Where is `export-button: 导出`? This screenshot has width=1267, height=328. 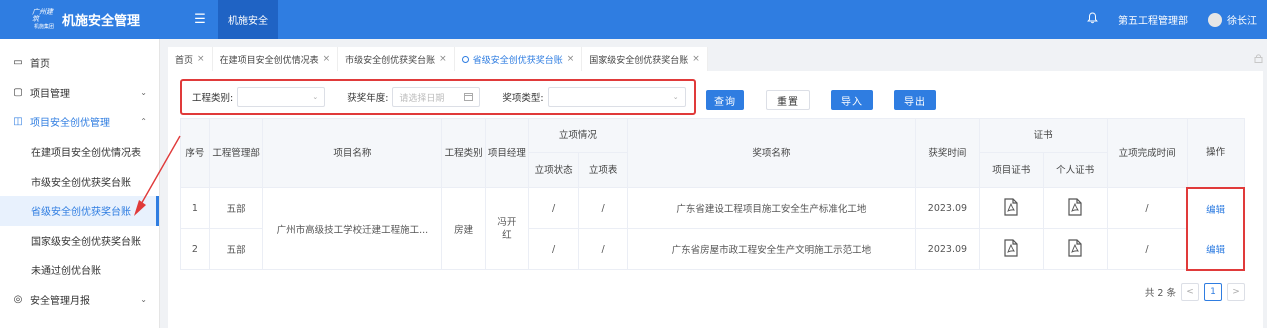 export-button: 导出 is located at coordinates (915, 100).